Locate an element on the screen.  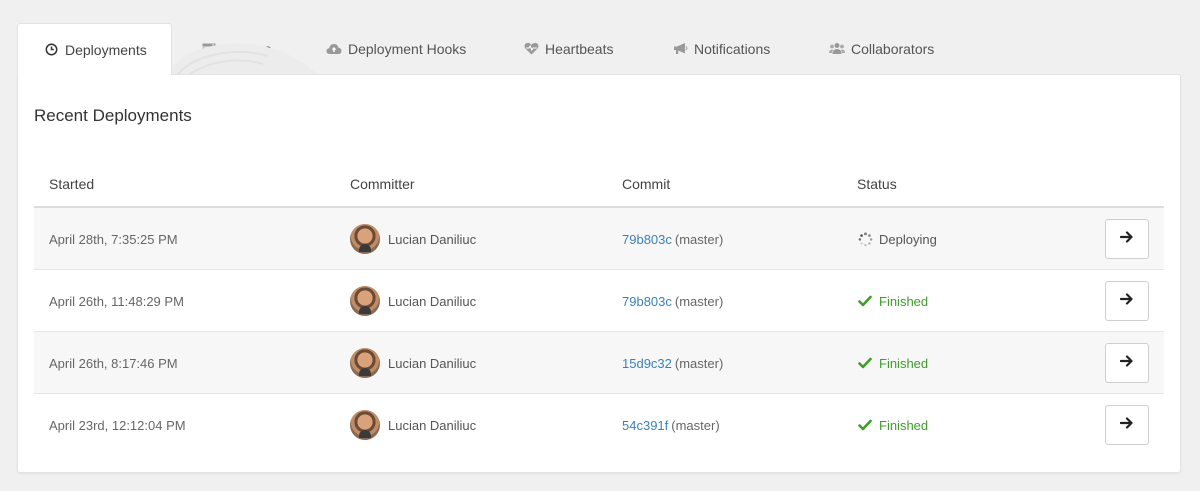
column-header-committer: Committer is located at coordinates (382, 184).